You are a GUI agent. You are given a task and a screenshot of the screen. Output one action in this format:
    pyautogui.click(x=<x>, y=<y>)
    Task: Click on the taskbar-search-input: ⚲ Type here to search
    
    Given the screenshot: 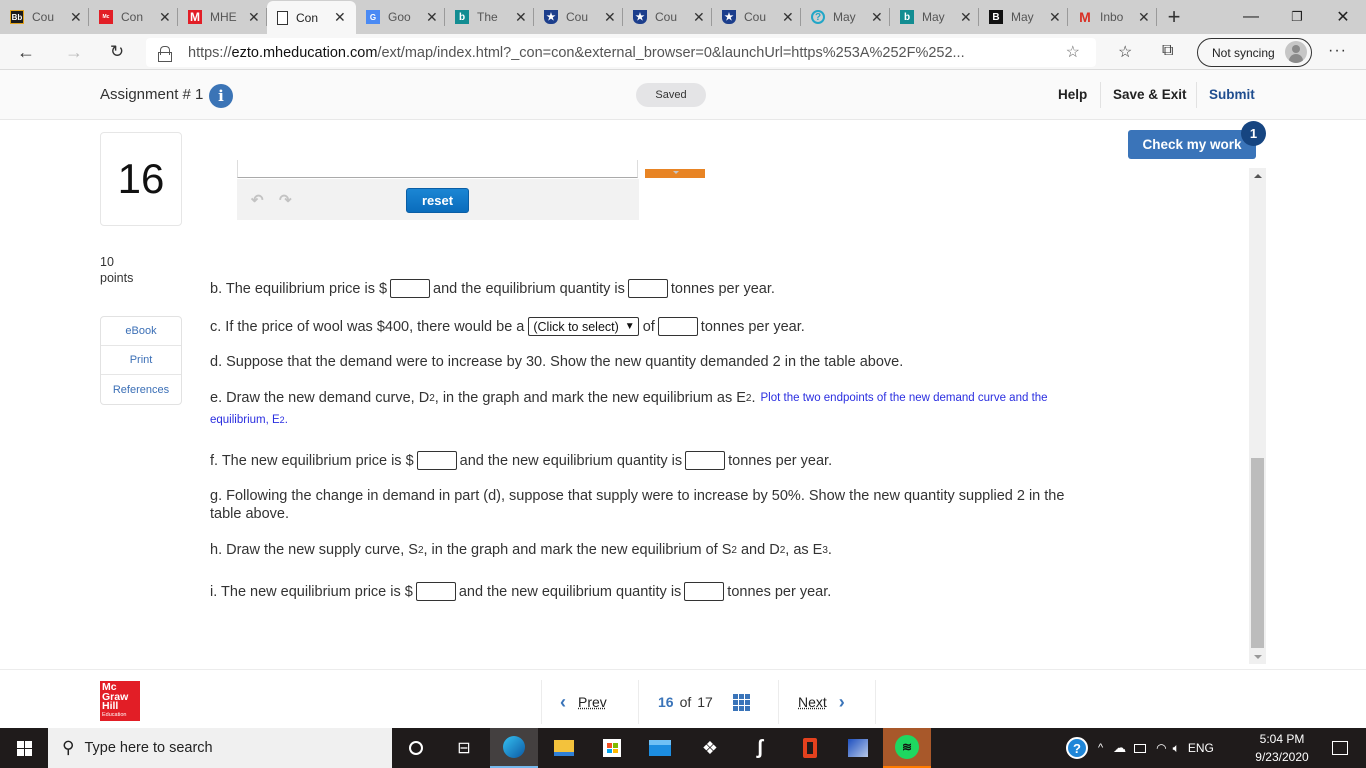 What is the action you would take?
    pyautogui.click(x=220, y=748)
    